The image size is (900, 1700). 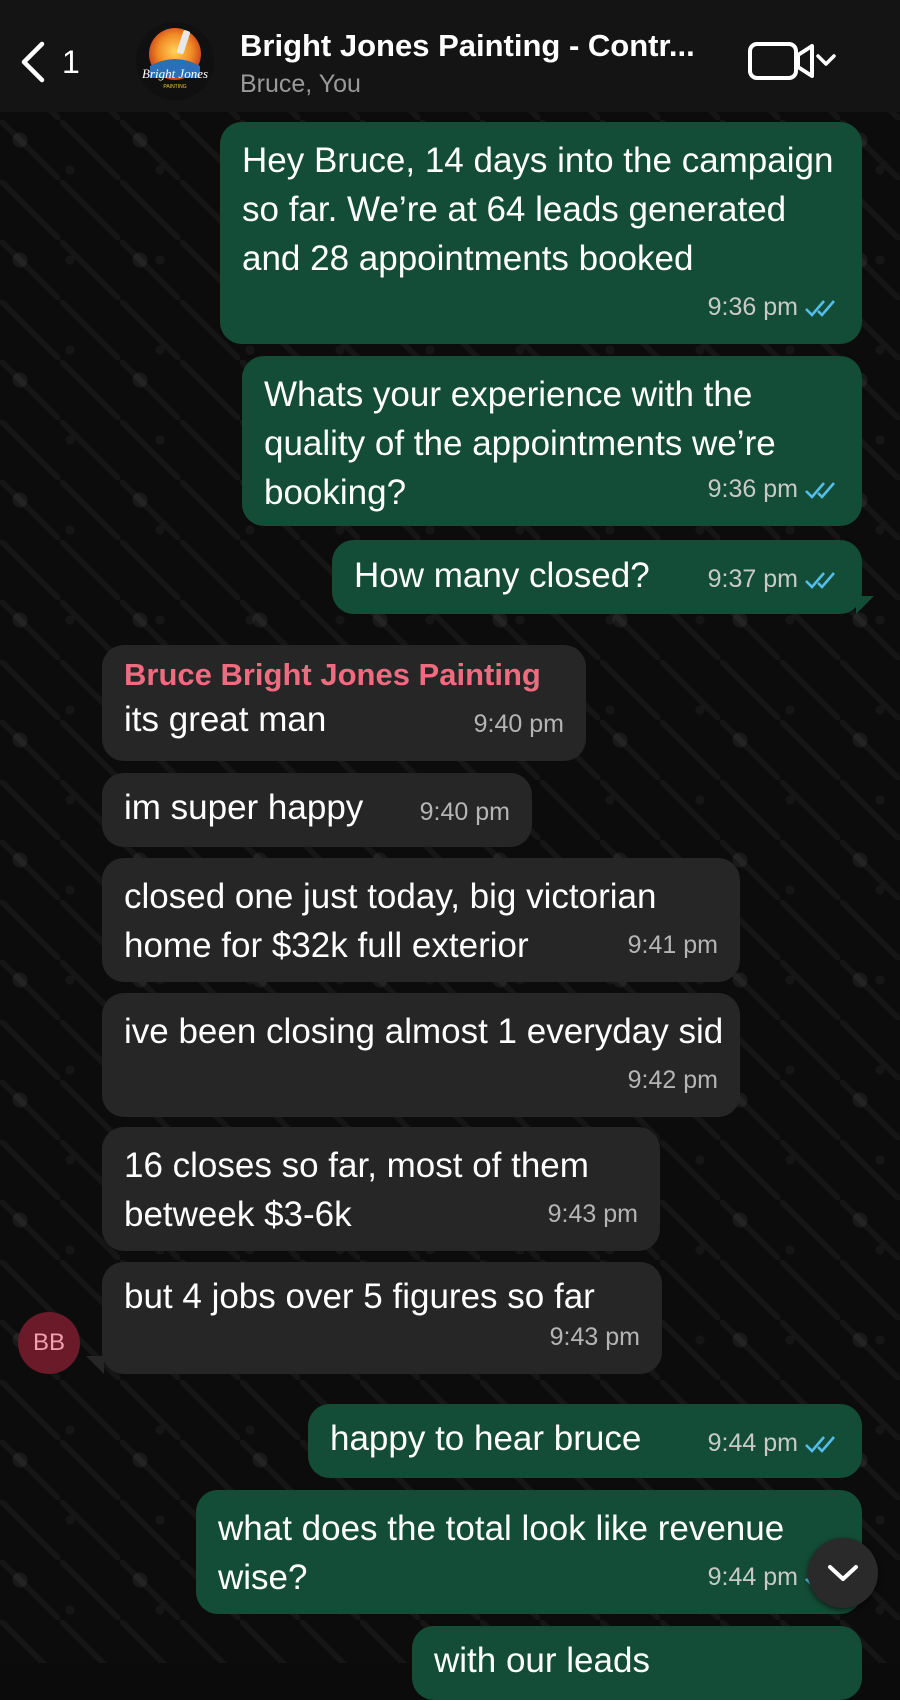 I want to click on group-avatar: Bright Jones PAINTING, so click(x=175, y=61).